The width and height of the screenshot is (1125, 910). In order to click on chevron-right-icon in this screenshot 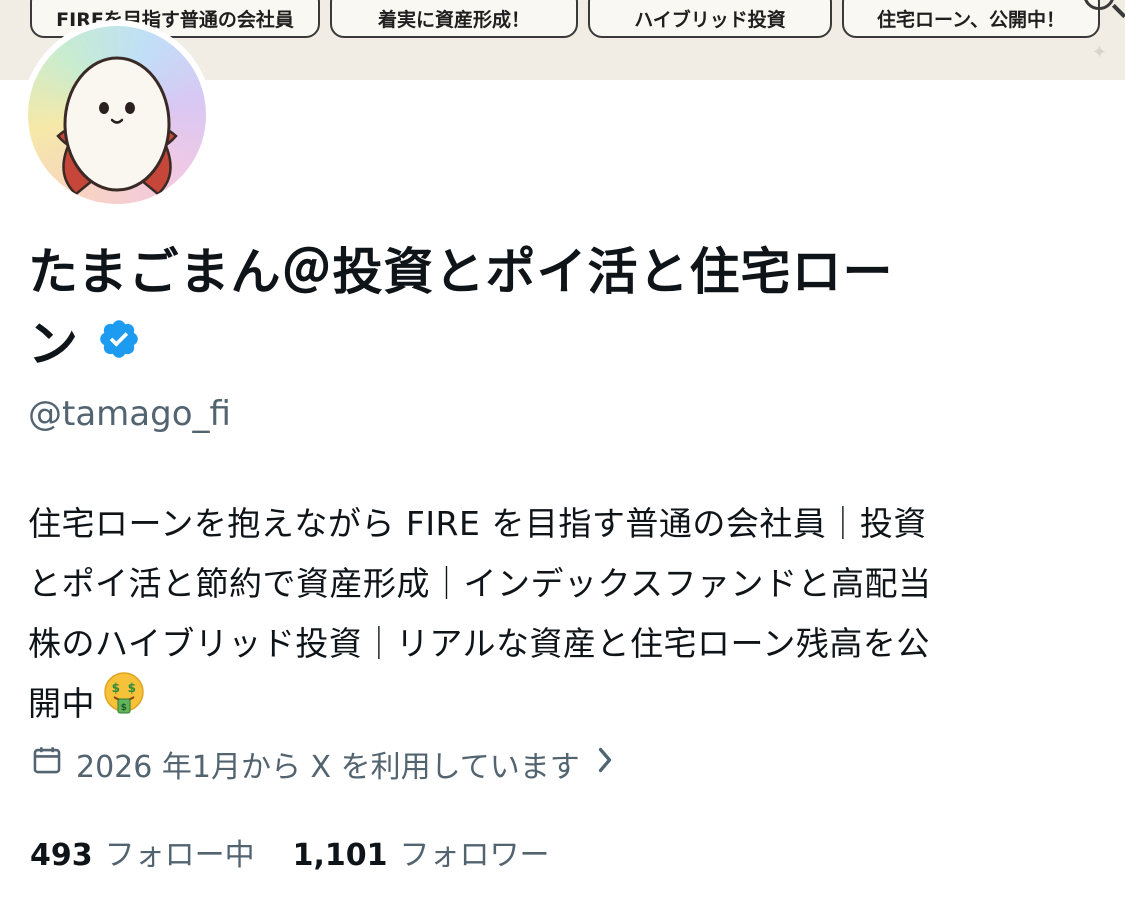, I will do `click(605, 764)`.